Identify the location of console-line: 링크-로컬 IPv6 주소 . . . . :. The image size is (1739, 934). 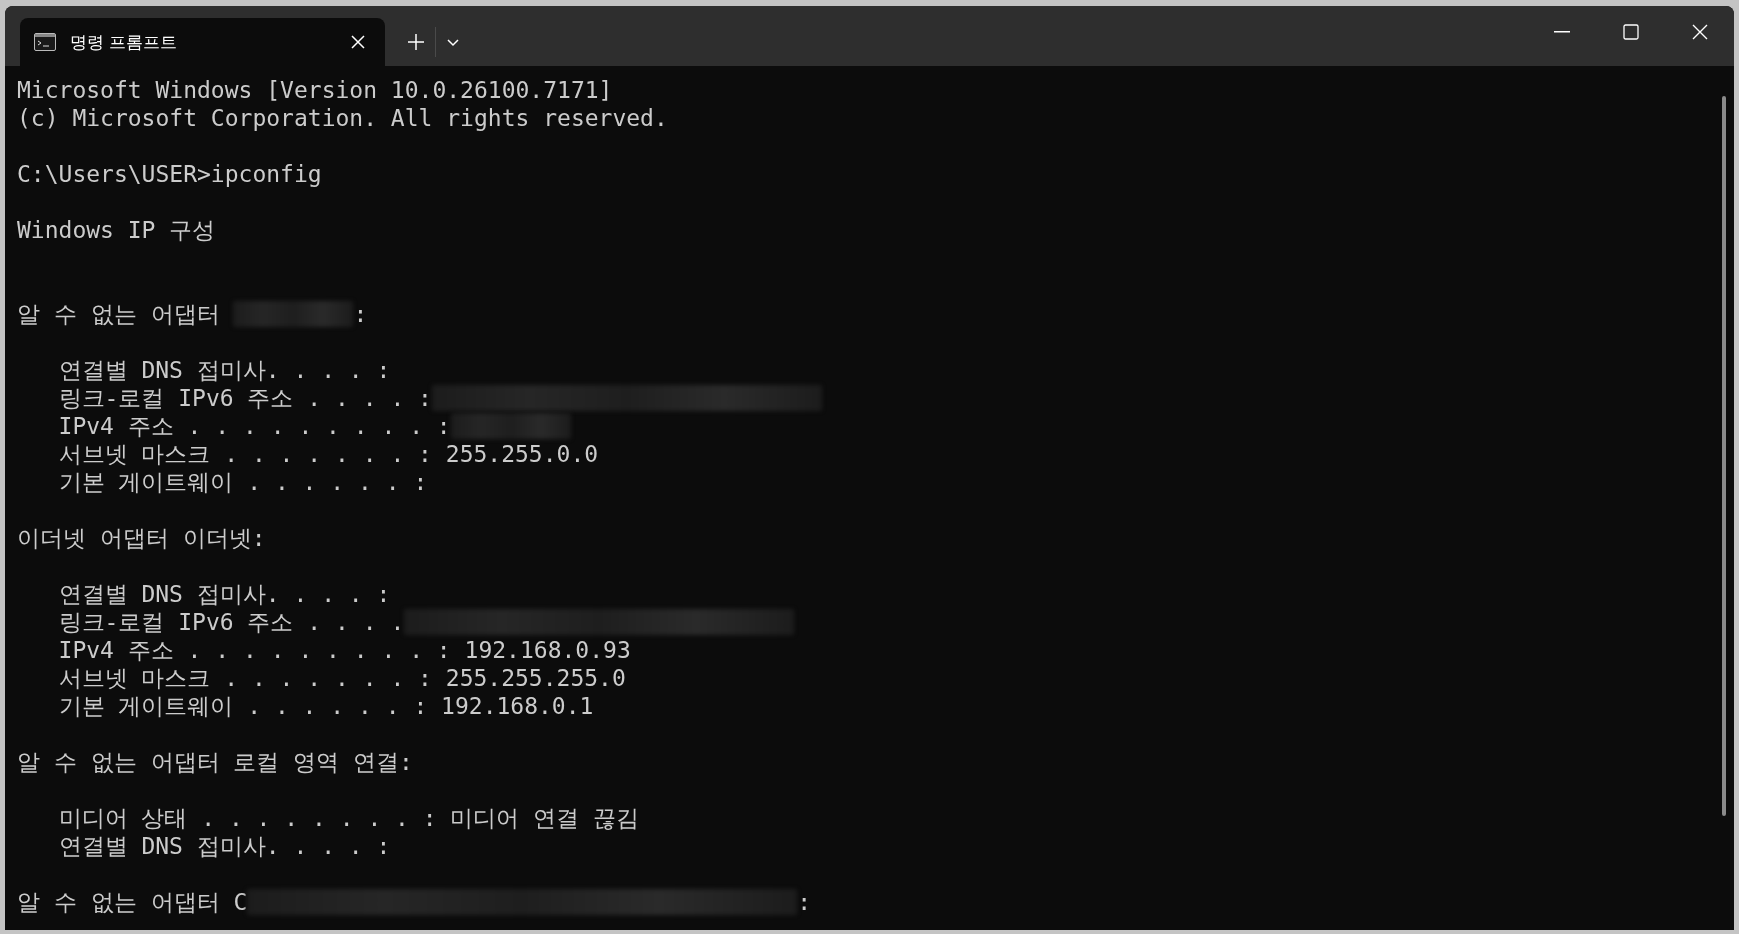
(244, 398).